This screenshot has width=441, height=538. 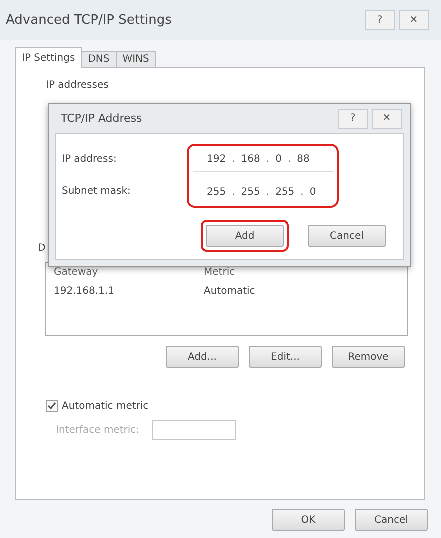 What do you see at coordinates (301, 291) in the screenshot?
I see `table-cell: Automatic` at bounding box center [301, 291].